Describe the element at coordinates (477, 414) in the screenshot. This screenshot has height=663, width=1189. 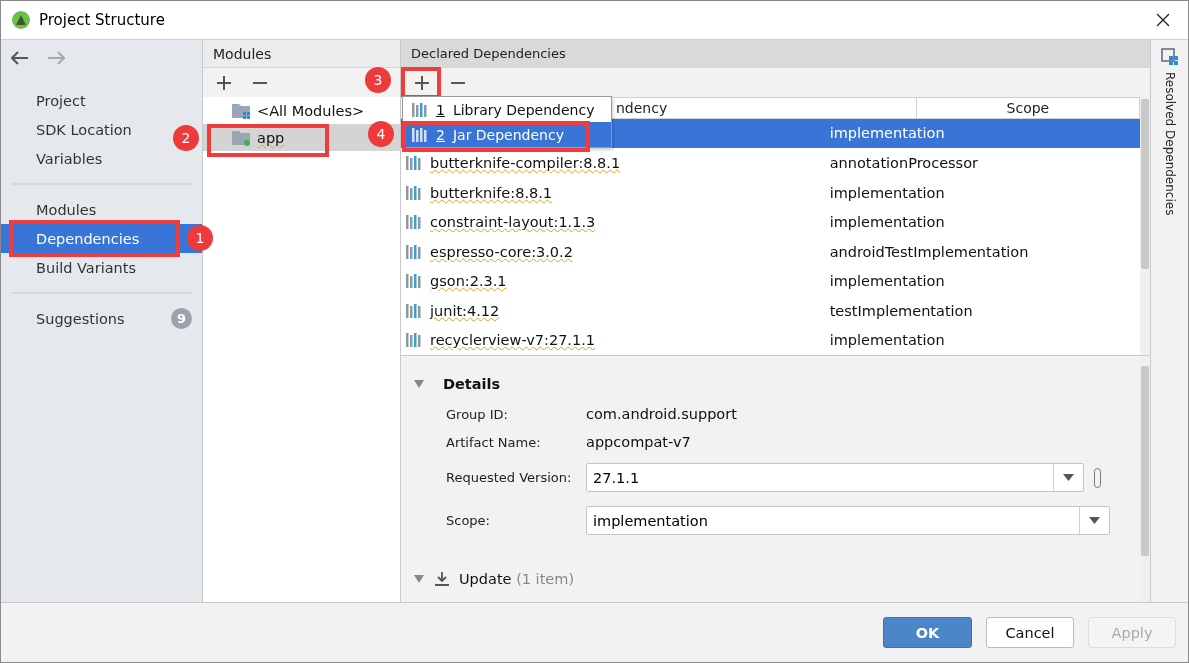
I see `field-label: Group ID:` at that location.